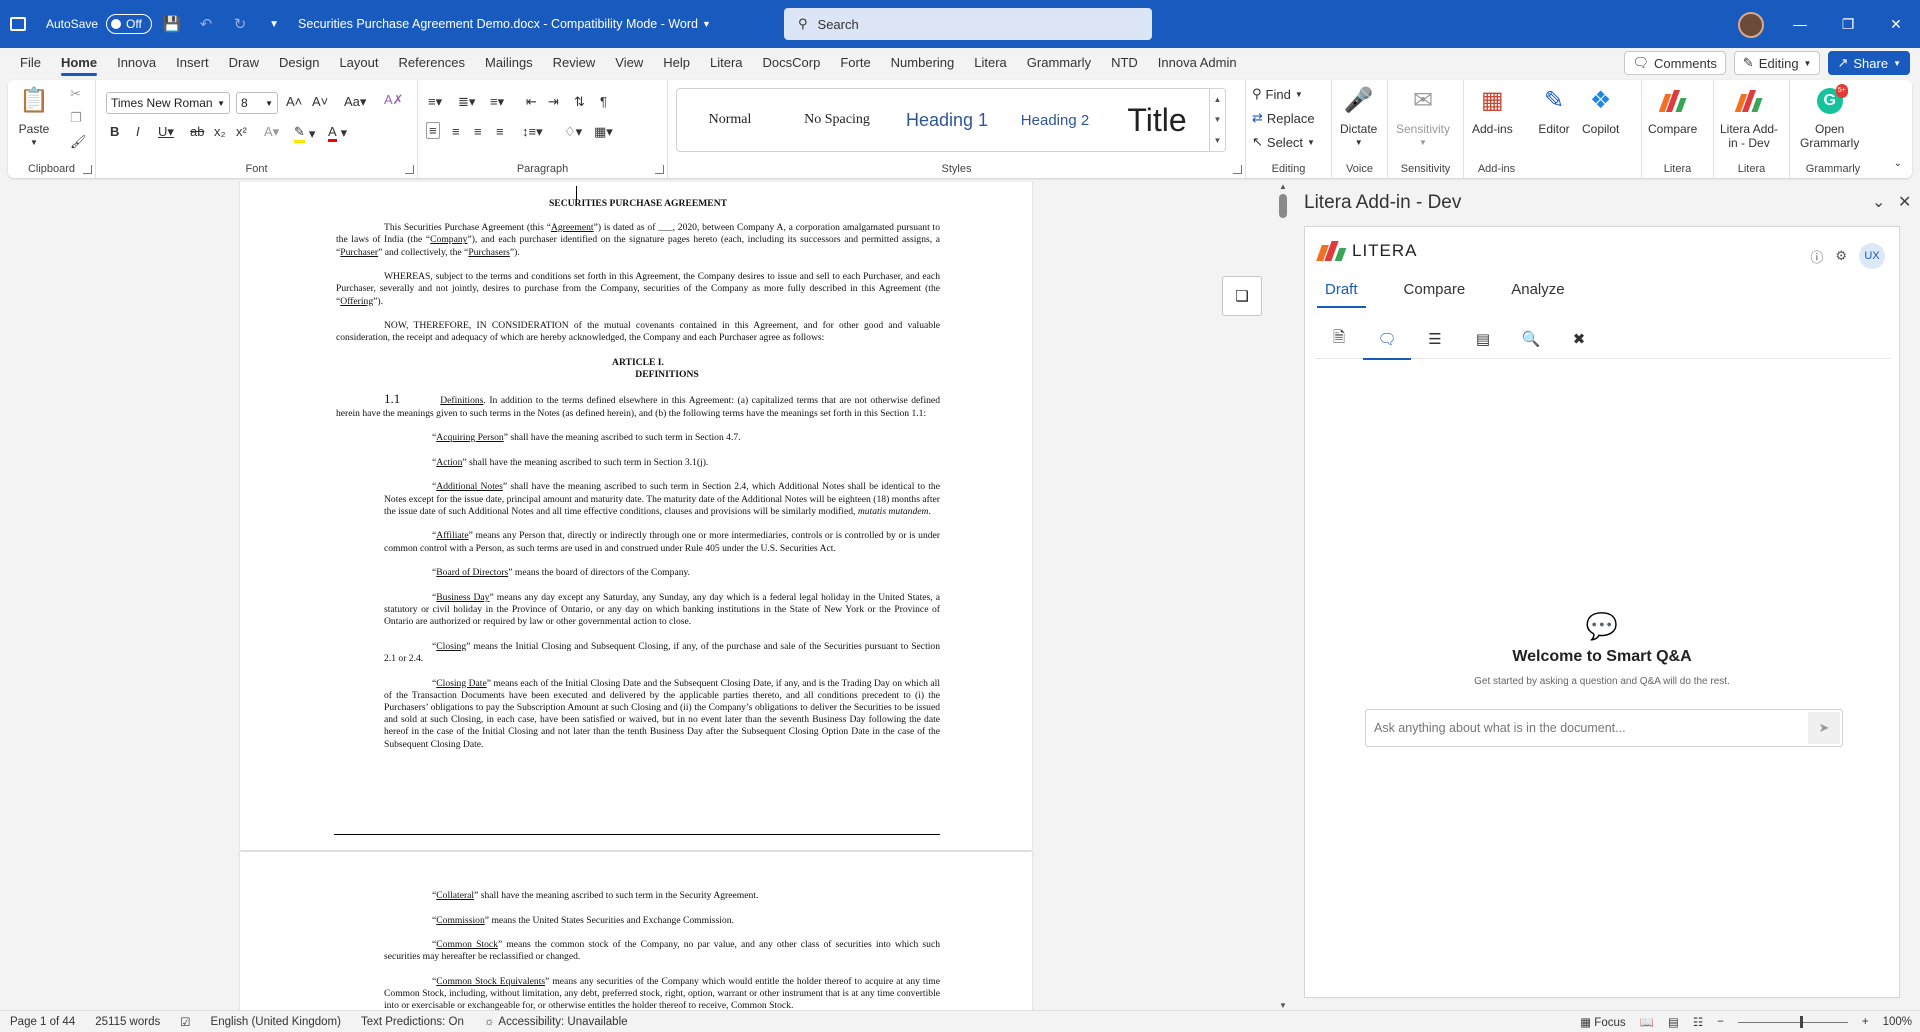  What do you see at coordinates (129, 24) in the screenshot?
I see `autosave-toggle: Off` at bounding box center [129, 24].